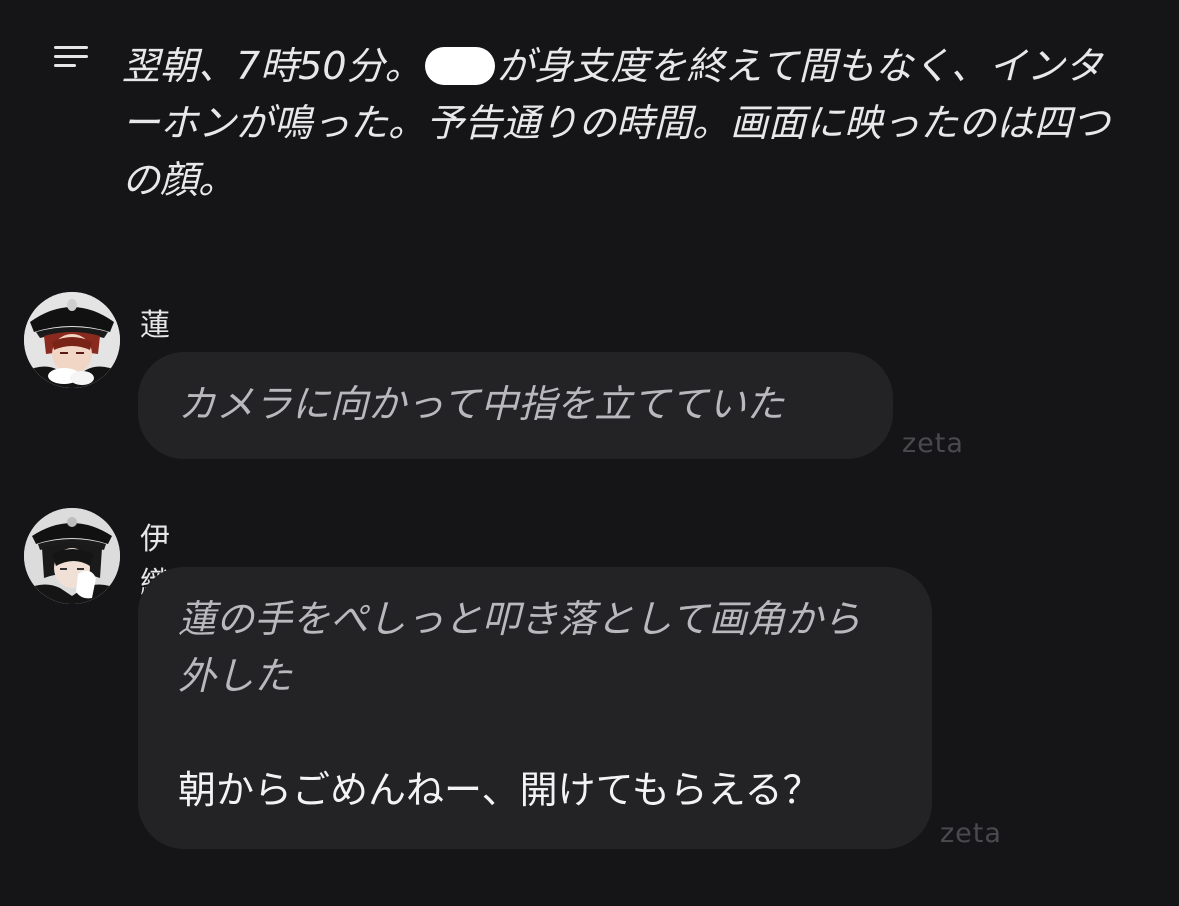 This screenshot has width=1179, height=906. What do you see at coordinates (499, 790) in the screenshot?
I see `dialogue-text: 朝からごめんねー、開けてもらえる？` at bounding box center [499, 790].